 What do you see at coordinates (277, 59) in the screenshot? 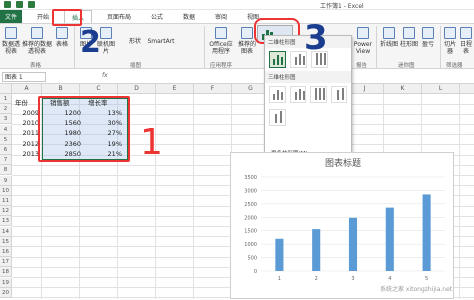
I see `clustered-column-thumb` at bounding box center [277, 59].